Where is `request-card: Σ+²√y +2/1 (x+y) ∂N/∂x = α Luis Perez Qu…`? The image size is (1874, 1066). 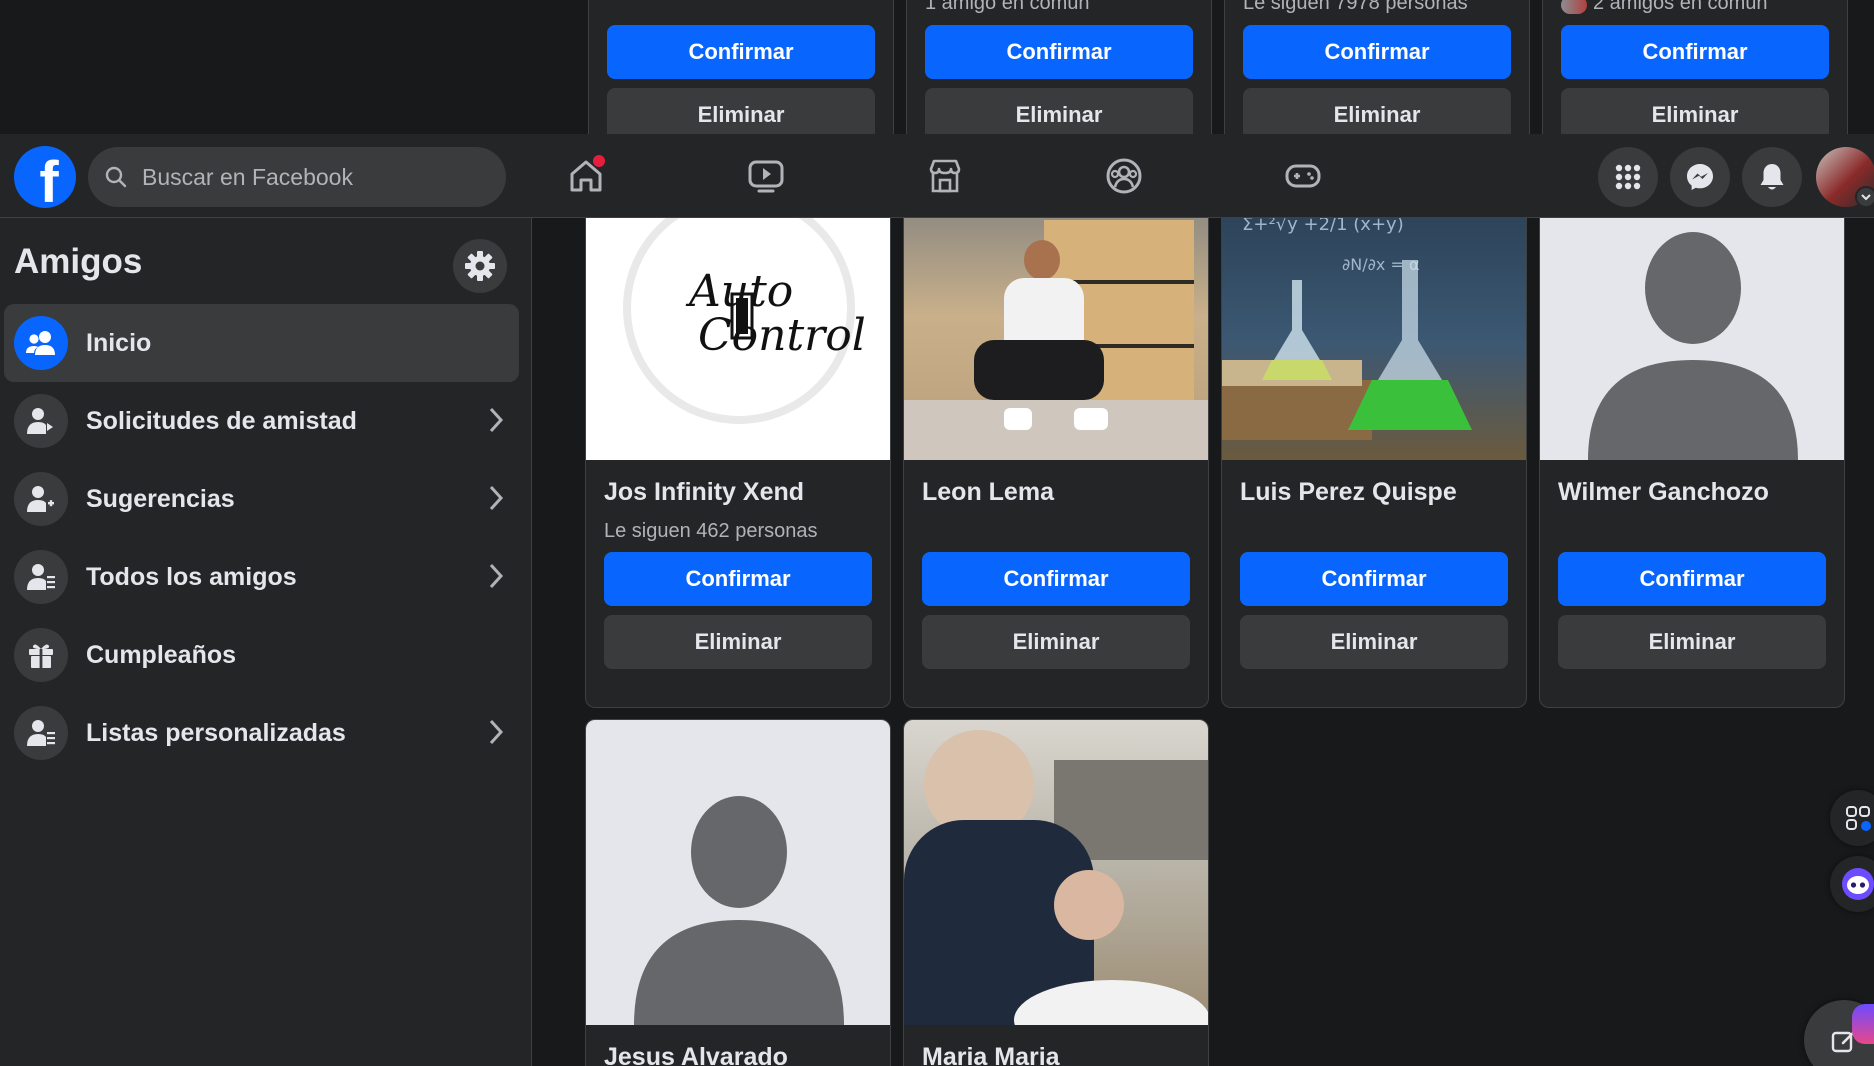 request-card: Σ+²√y +2/1 (x+y) ∂N/∂x = α Luis Perez Qu… is located at coordinates (1374, 454).